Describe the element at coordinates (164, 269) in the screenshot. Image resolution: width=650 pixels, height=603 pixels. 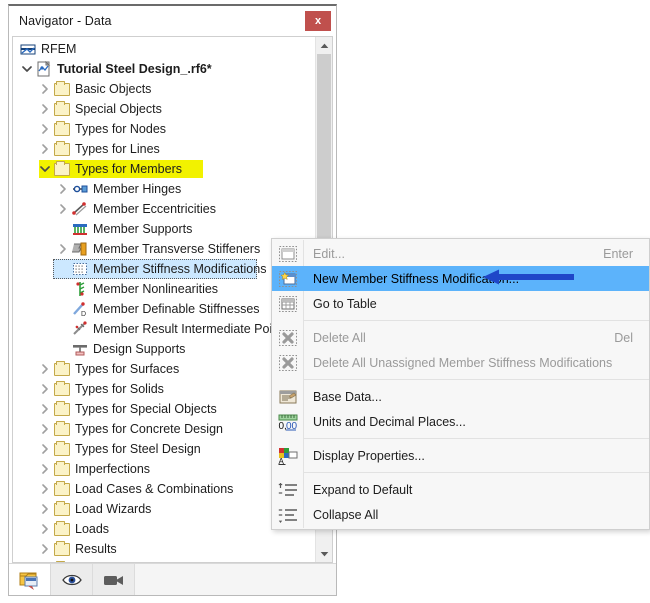
I see `tree-item-10: Member Stiffness Modifications` at that location.